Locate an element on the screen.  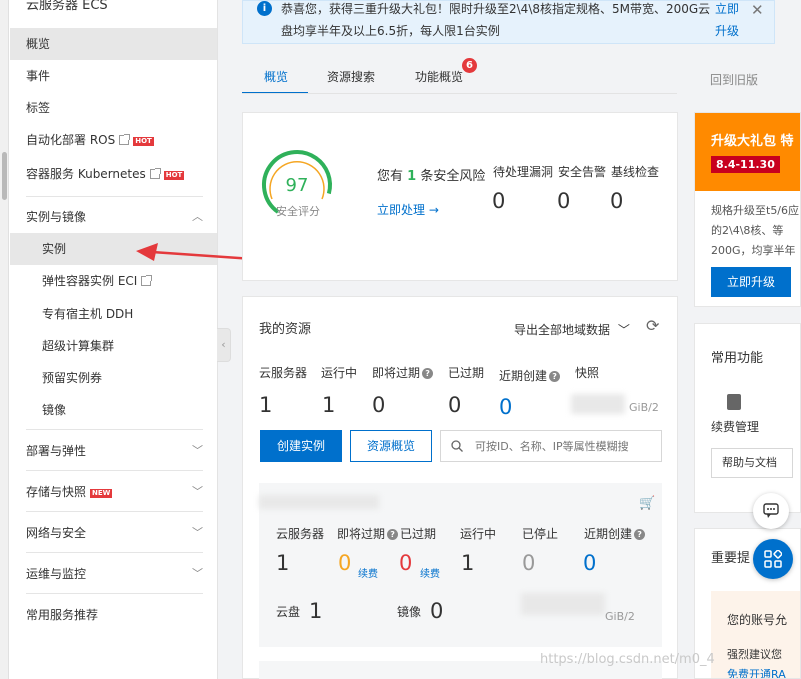
search-box is located at coordinates (551, 446).